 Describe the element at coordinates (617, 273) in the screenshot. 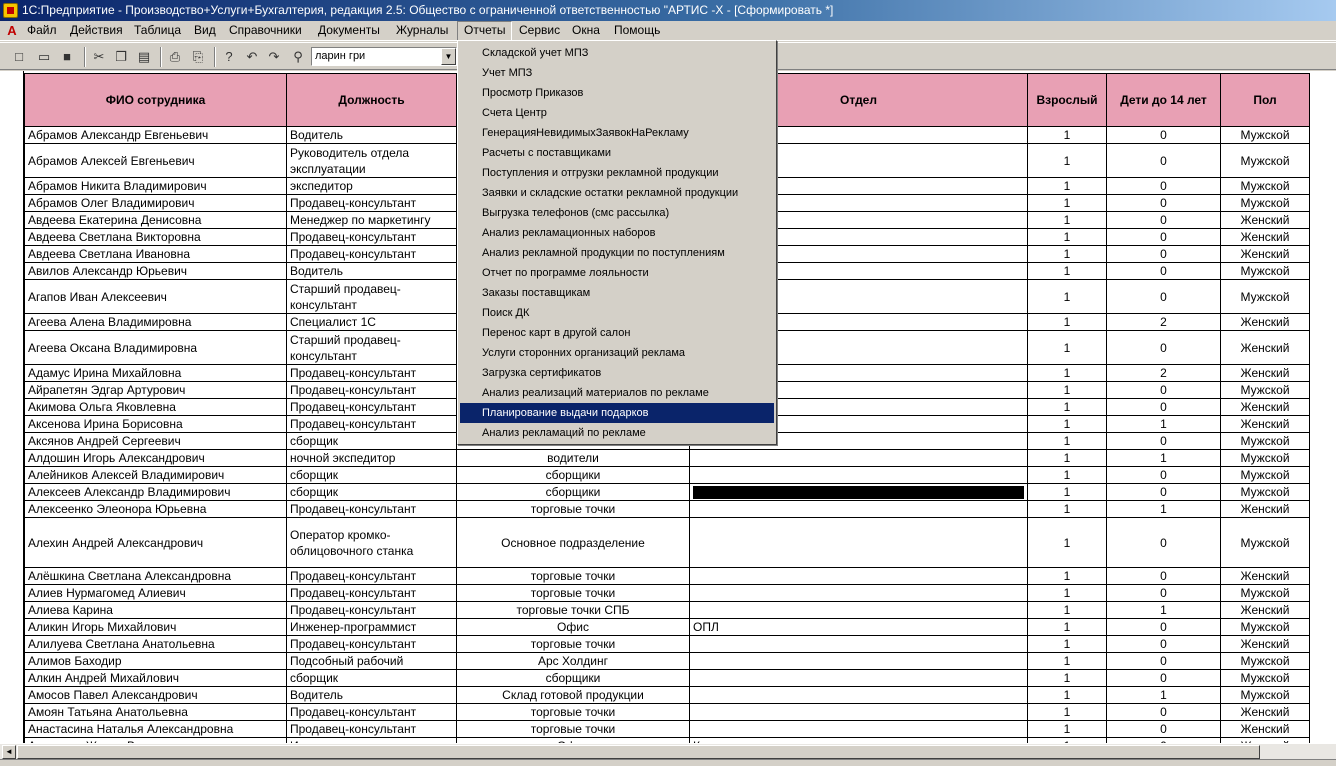

I see `reports-menu-item: Отчет по программе лояльности` at that location.